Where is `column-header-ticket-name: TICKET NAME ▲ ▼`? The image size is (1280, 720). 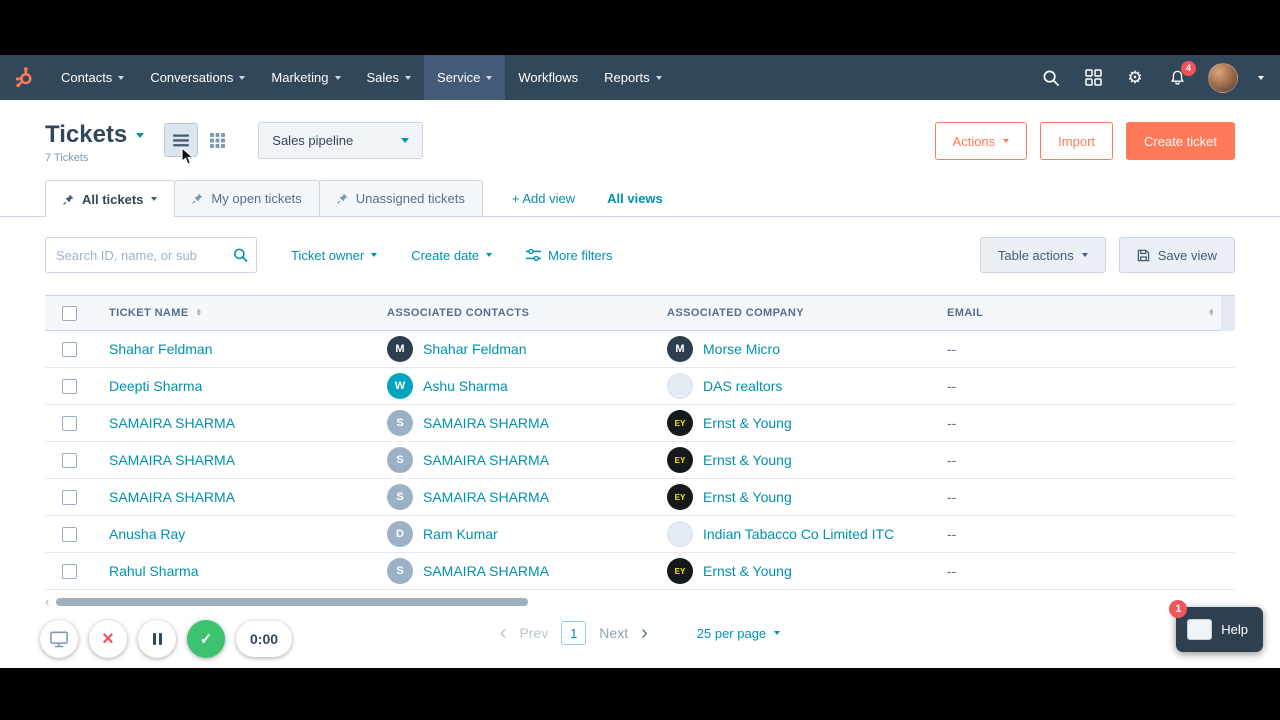
column-header-ticket-name: TICKET NAME ▲ ▼ is located at coordinates (232, 313).